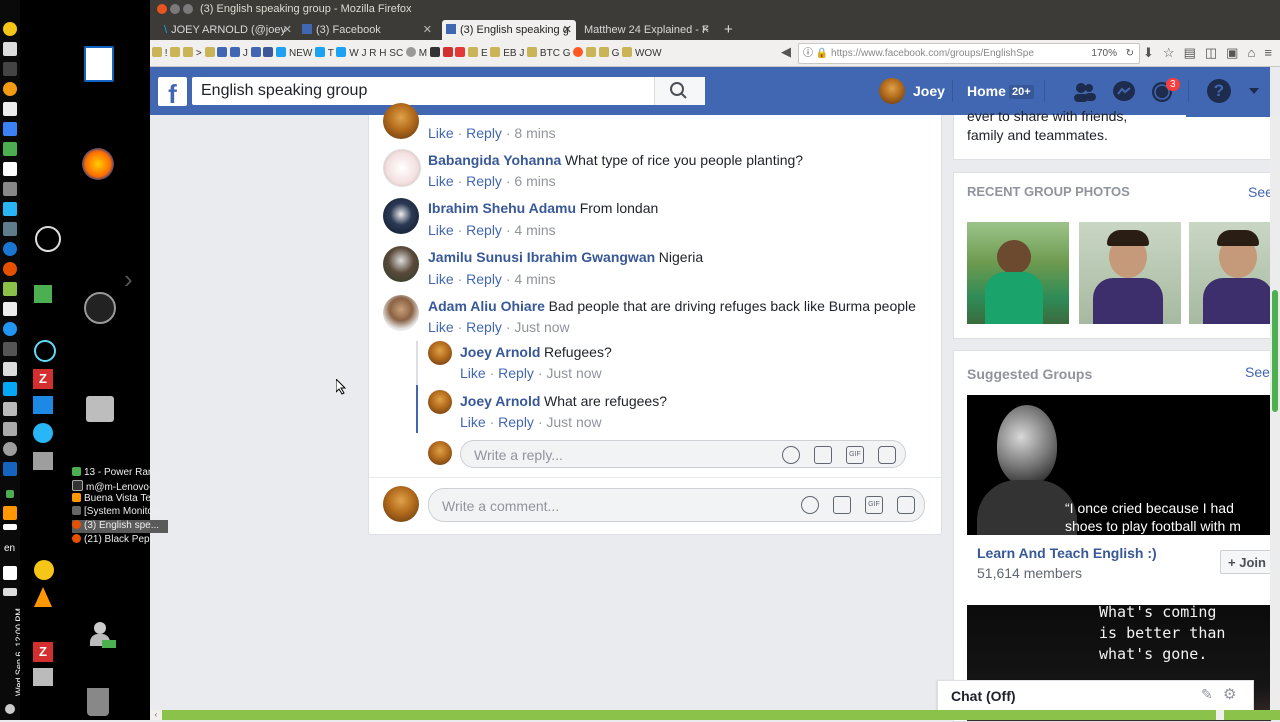 Image resolution: width=1280 pixels, height=722 pixels. What do you see at coordinates (156, 715) in the screenshot?
I see `scroll-left-icon: ‹` at bounding box center [156, 715].